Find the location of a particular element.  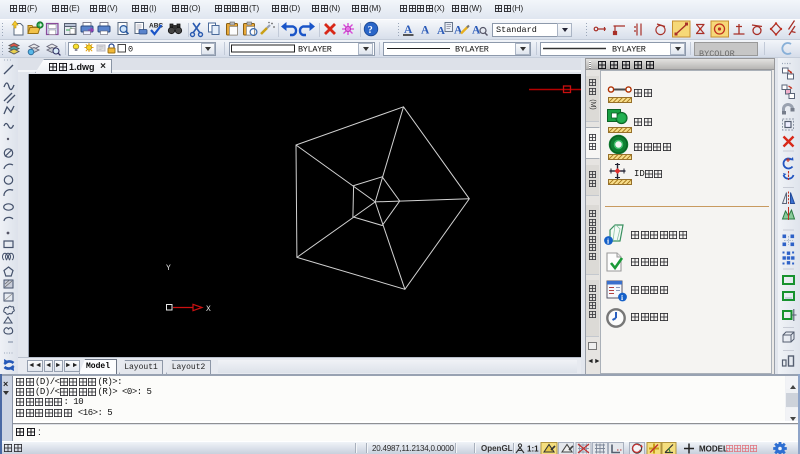

svg-text: 1:1 is located at coordinates (533, 449).